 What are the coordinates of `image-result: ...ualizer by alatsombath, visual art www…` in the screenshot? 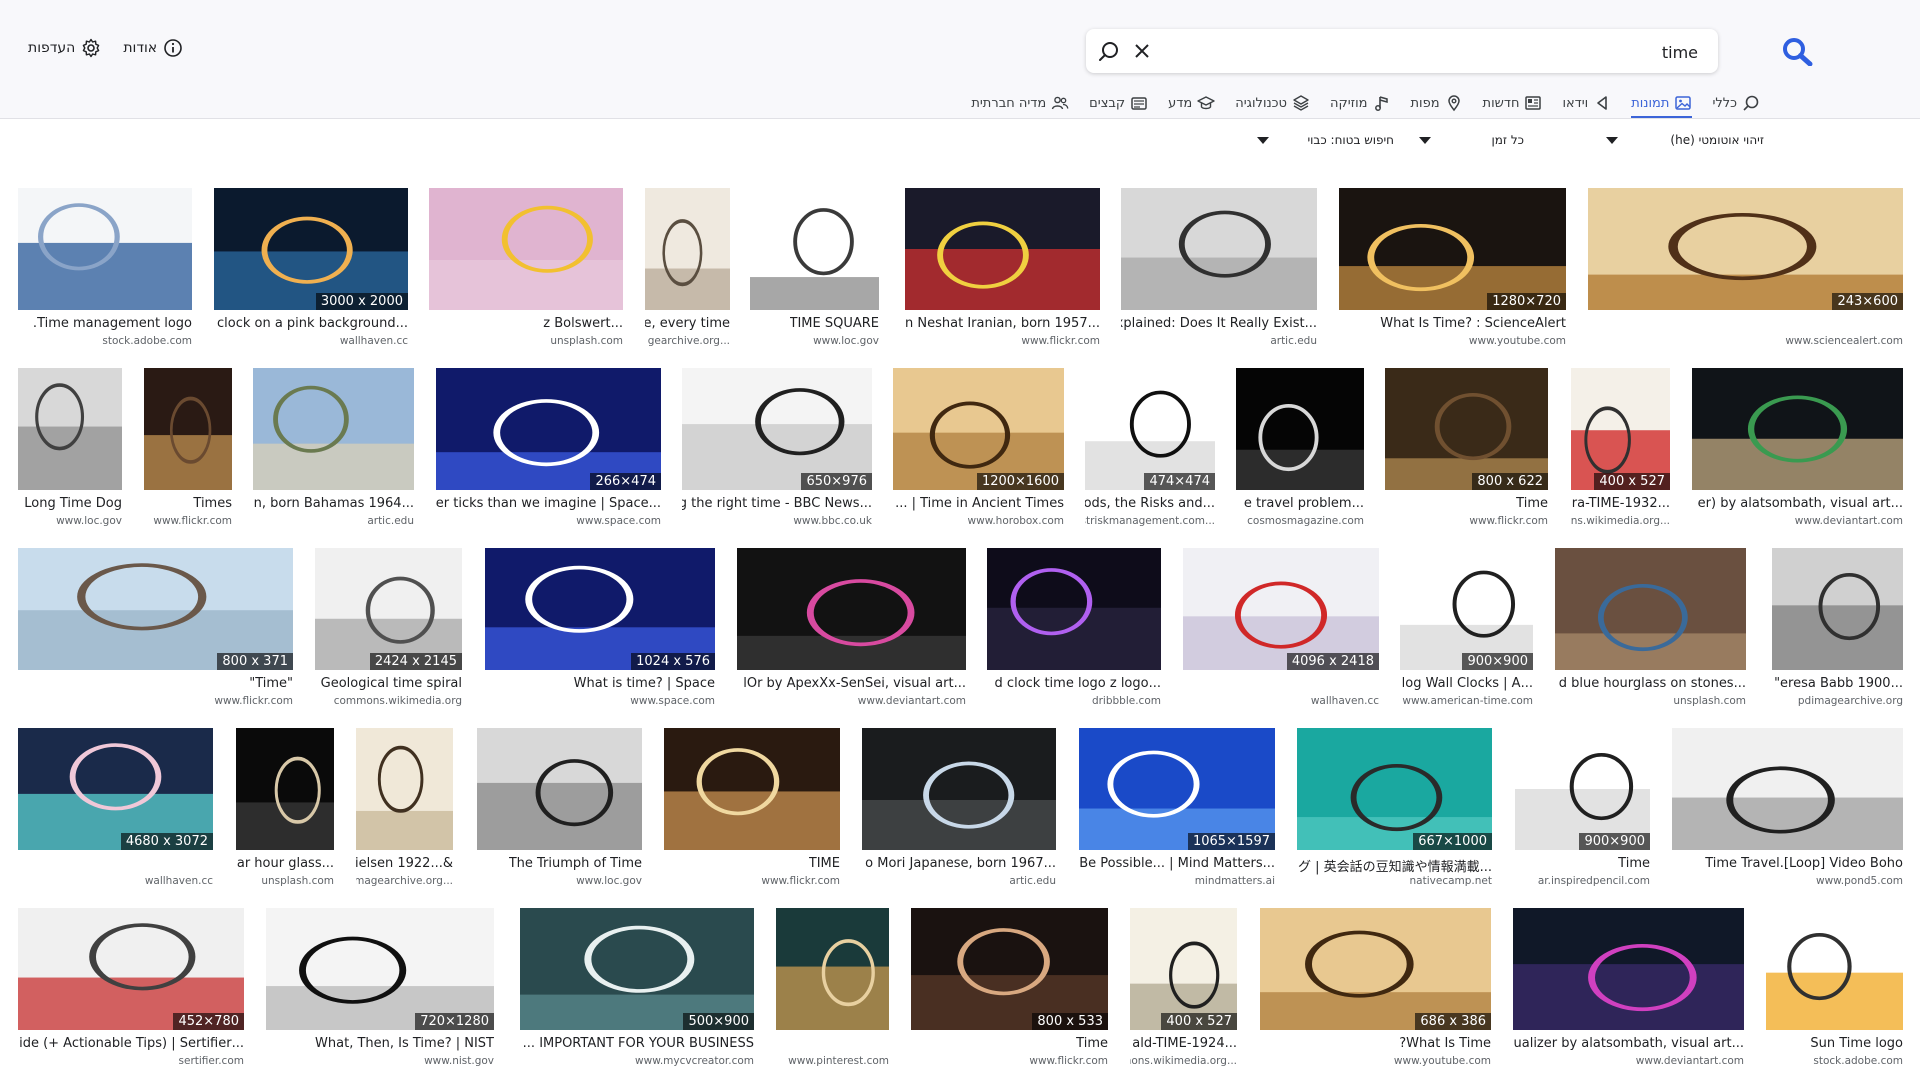 It's located at (1628, 992).